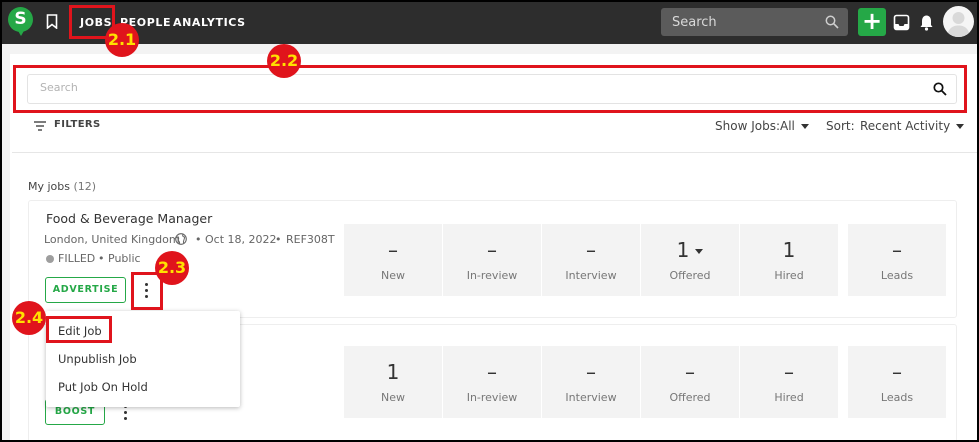  Describe the element at coordinates (284, 61) in the screenshot. I see `annotation-badge-2-2: 2.2` at that location.